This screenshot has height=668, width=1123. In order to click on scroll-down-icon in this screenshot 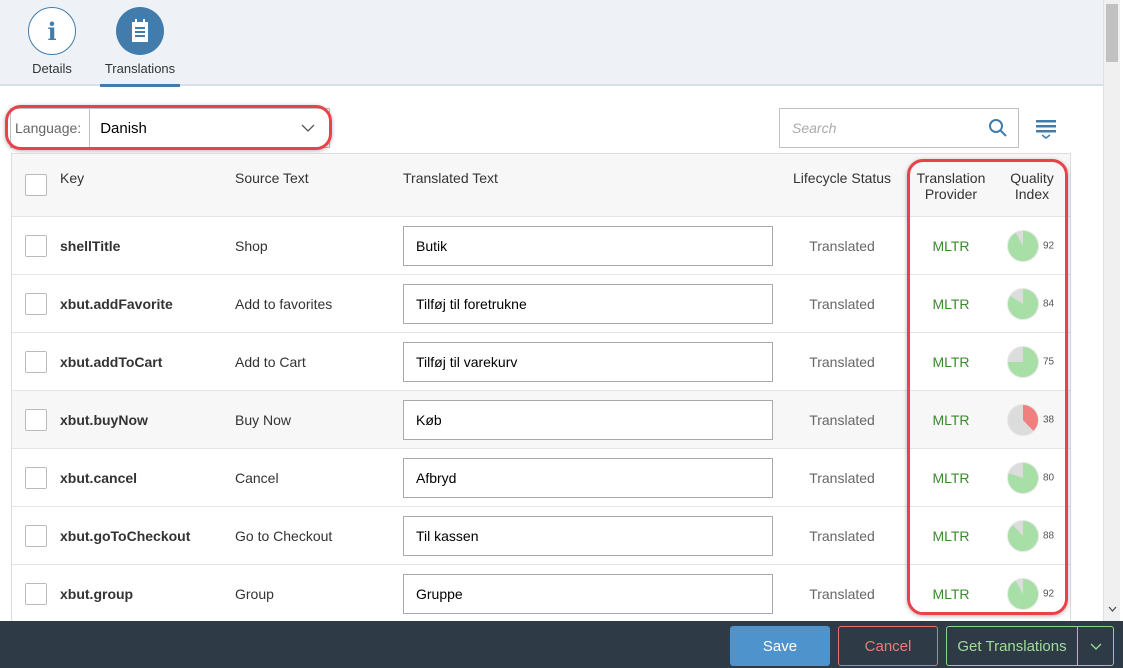, I will do `click(1112, 609)`.